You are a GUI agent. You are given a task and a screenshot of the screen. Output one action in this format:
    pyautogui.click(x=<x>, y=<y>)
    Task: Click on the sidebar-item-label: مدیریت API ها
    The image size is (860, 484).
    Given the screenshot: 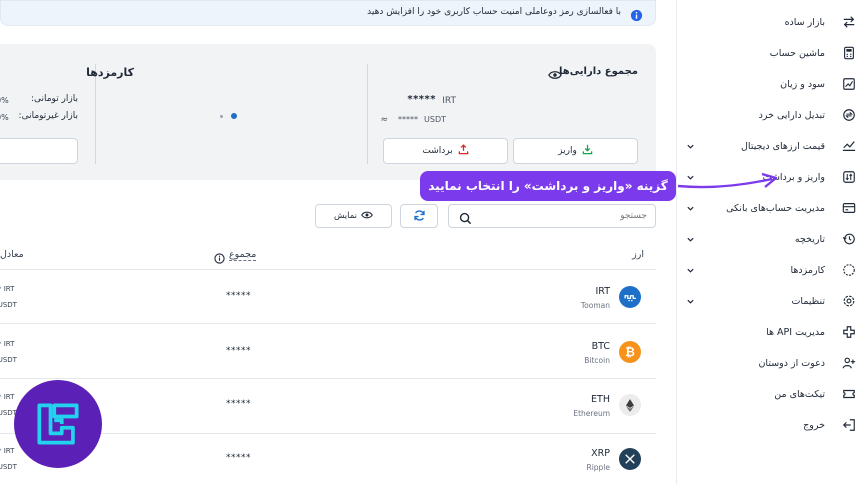 What is the action you would take?
    pyautogui.click(x=795, y=332)
    